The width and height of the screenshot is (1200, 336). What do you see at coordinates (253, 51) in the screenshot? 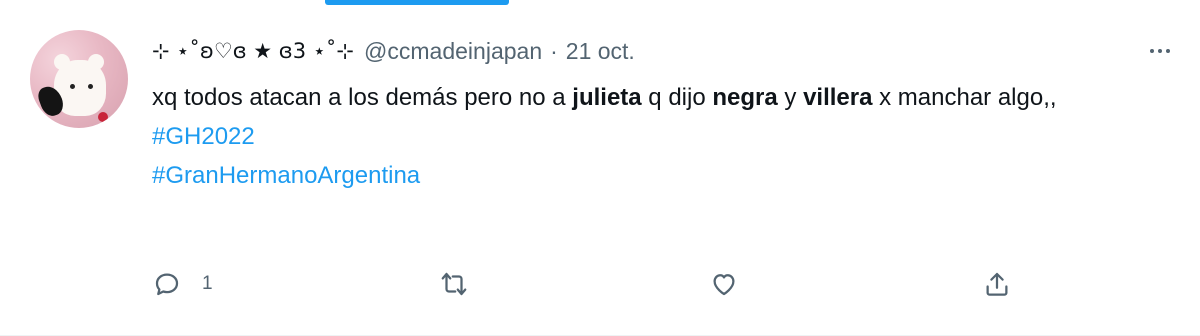
I see `display-name: ⊹ ⋆˚ʚ♡ɞ ★ ɞ3 ⋆˚⊹` at bounding box center [253, 51].